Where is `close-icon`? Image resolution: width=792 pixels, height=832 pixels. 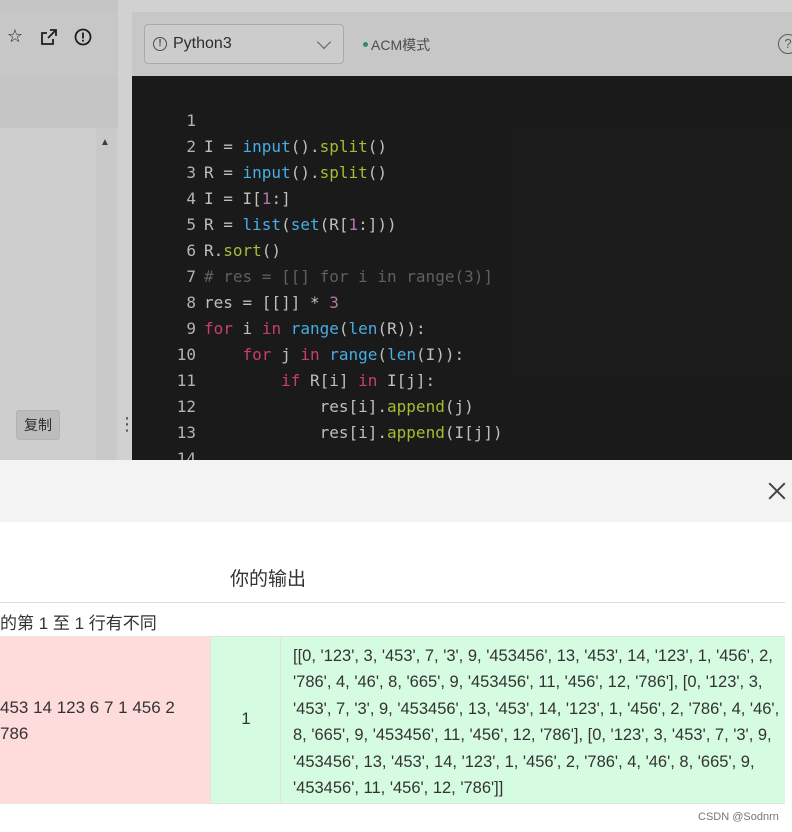 close-icon is located at coordinates (777, 491).